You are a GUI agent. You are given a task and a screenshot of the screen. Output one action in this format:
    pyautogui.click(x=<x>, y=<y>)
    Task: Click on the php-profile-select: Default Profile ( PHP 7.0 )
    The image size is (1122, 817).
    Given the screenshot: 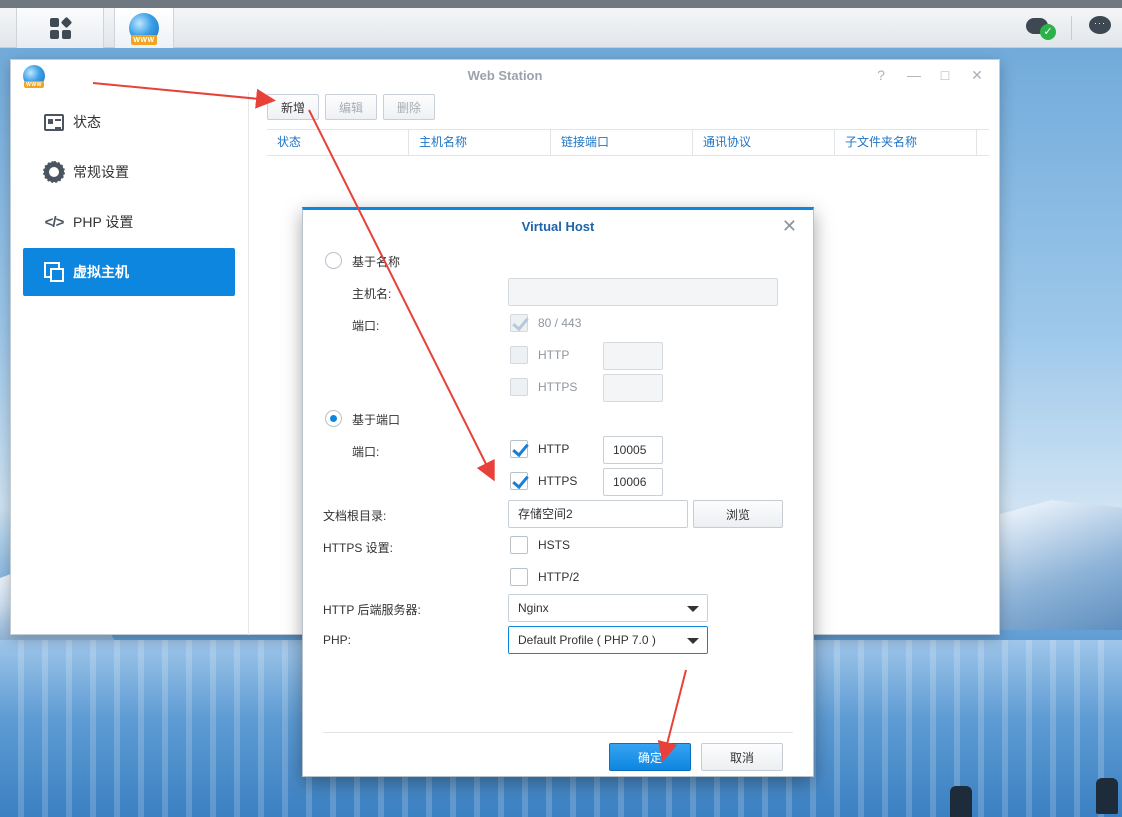 What is the action you would take?
    pyautogui.click(x=608, y=640)
    